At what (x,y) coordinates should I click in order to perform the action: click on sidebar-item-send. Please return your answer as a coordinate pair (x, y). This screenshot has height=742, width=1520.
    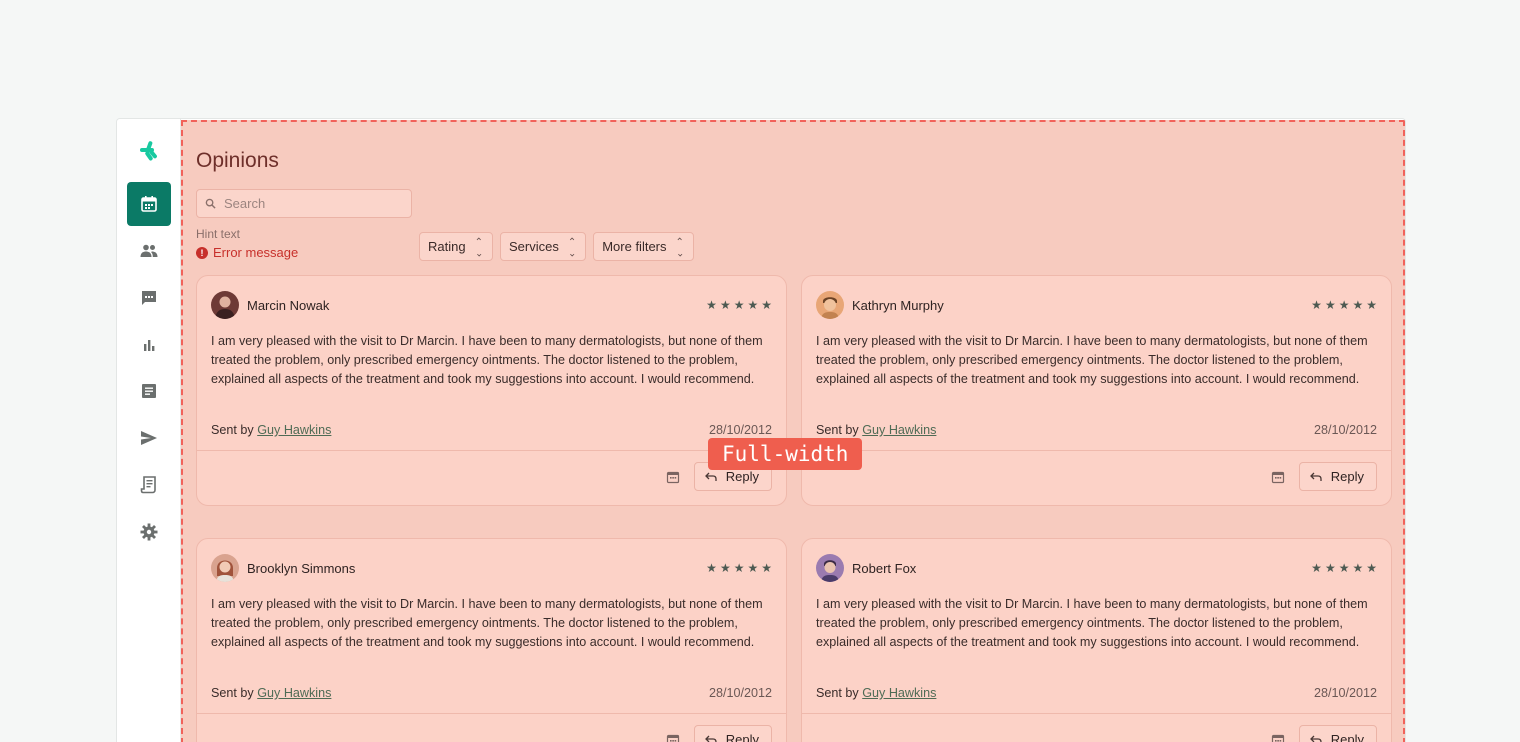
    Looking at the image, I should click on (149, 438).